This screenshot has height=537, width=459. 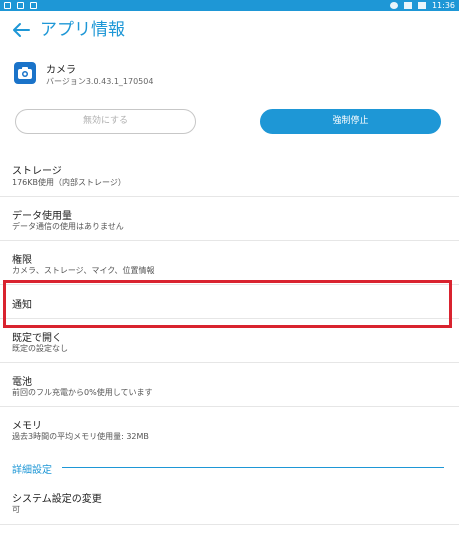 I want to click on back-arrow-icon, so click(x=21, y=30).